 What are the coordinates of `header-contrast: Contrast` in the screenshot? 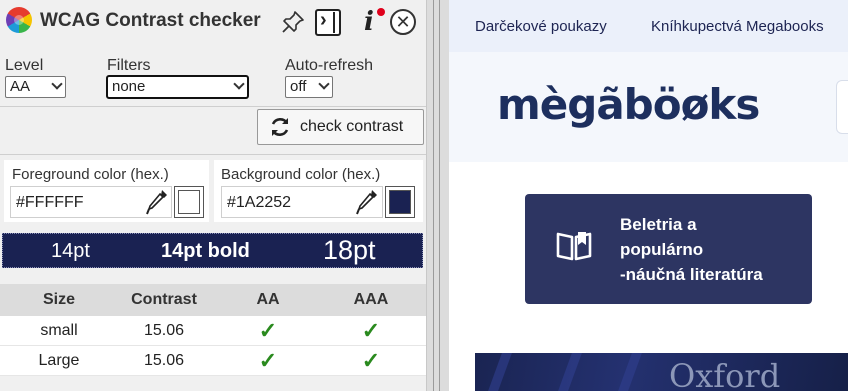 It's located at (164, 299).